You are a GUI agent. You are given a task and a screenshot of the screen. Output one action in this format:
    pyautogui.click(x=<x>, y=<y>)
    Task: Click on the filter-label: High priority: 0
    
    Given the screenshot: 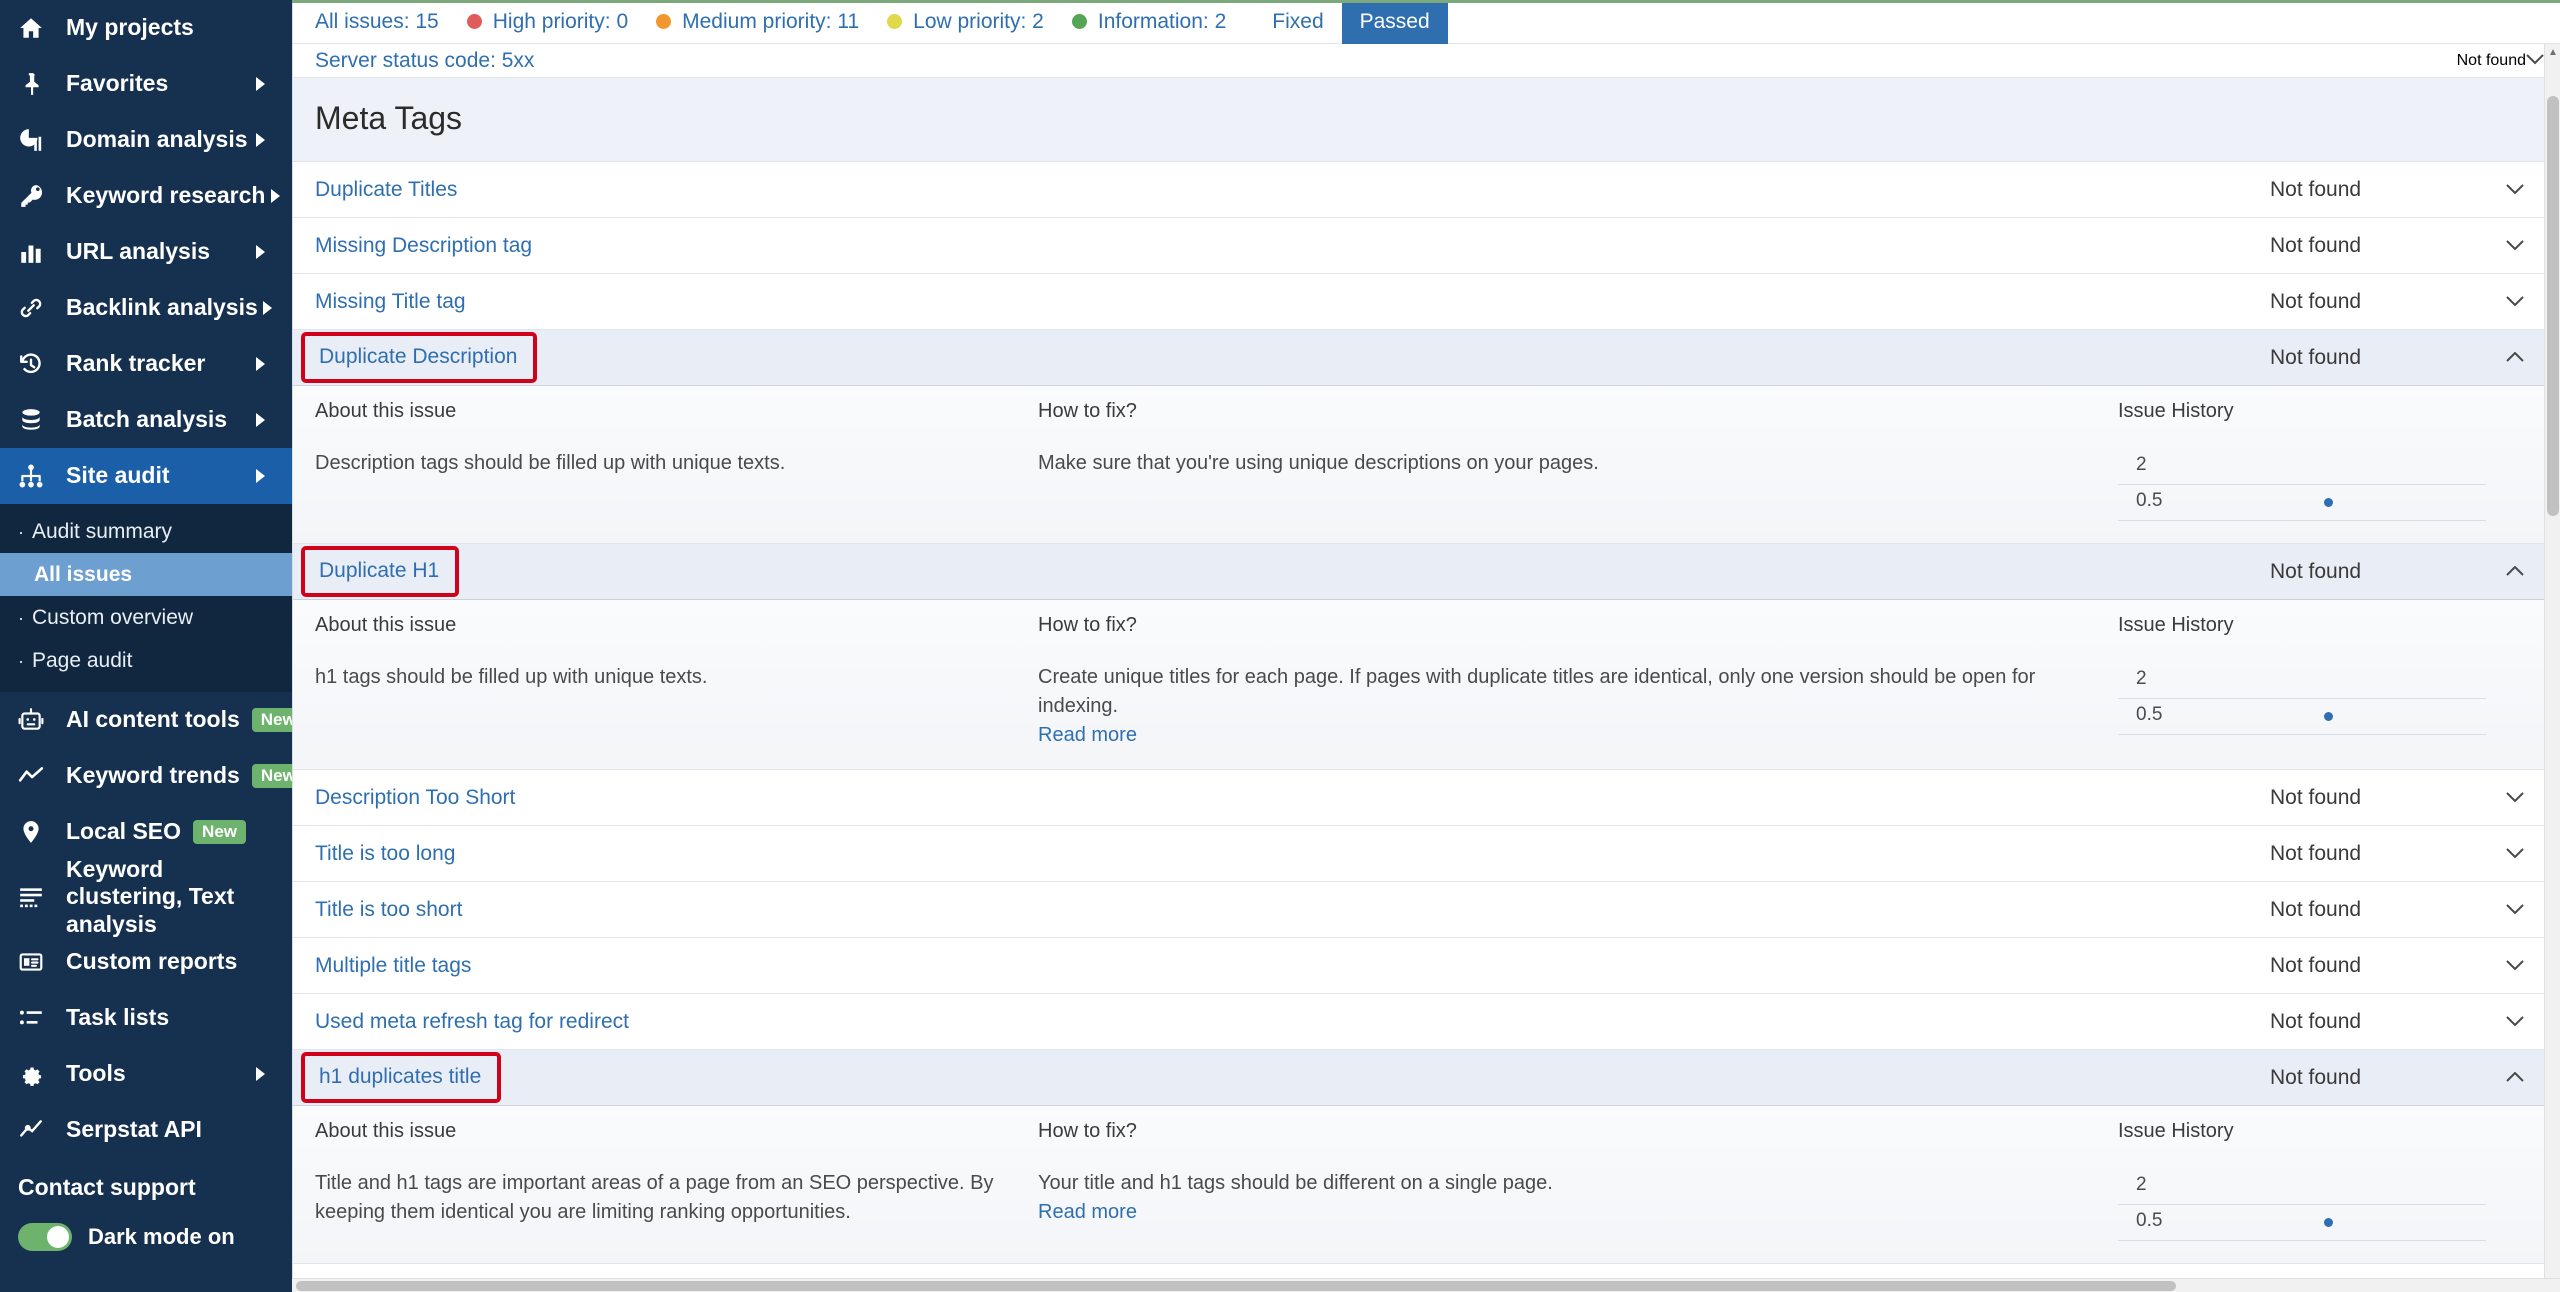 What is the action you would take?
    pyautogui.click(x=560, y=21)
    